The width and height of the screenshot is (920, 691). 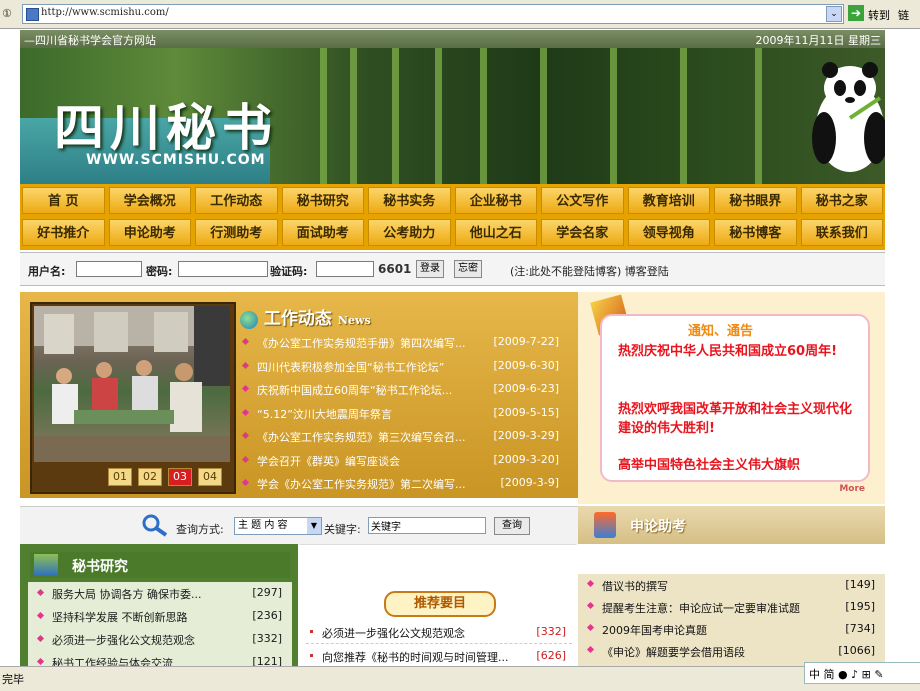 I want to click on photo-page-1: 01, so click(x=120, y=477).